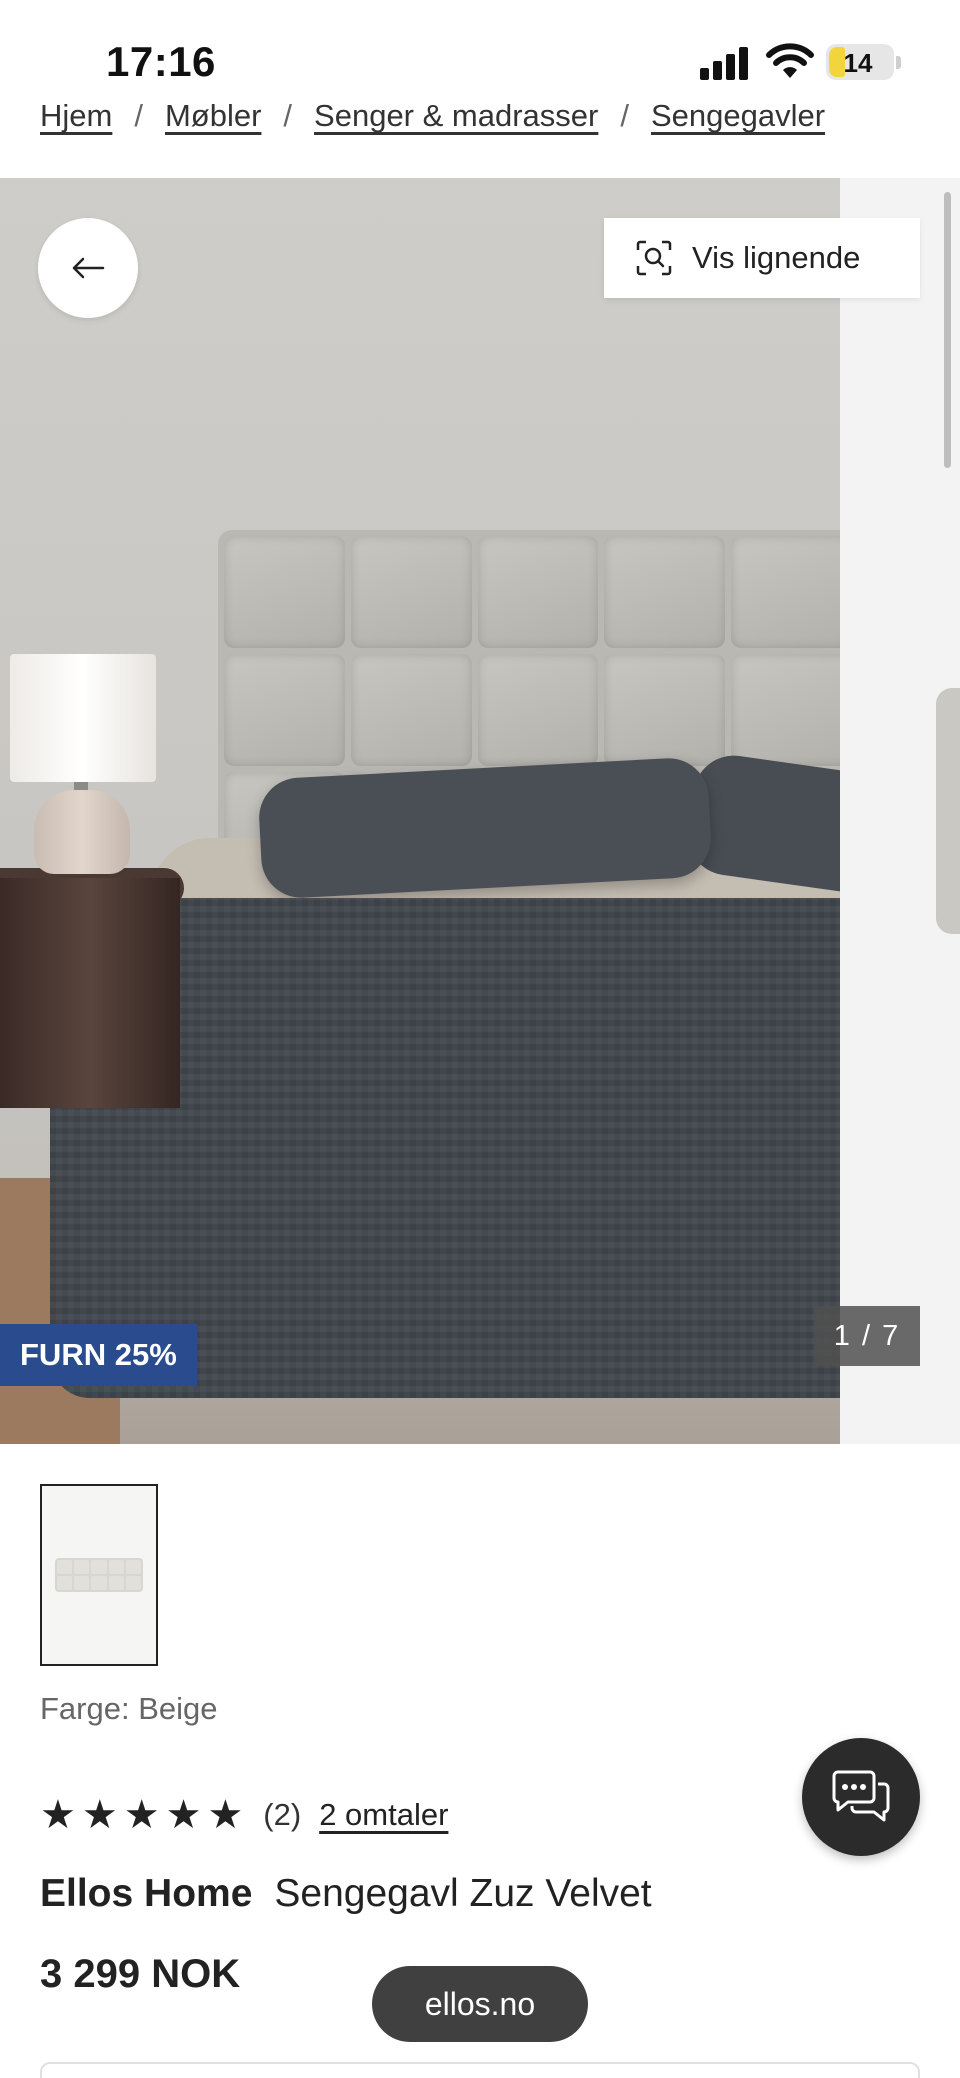  I want to click on battery-cap, so click(898, 62).